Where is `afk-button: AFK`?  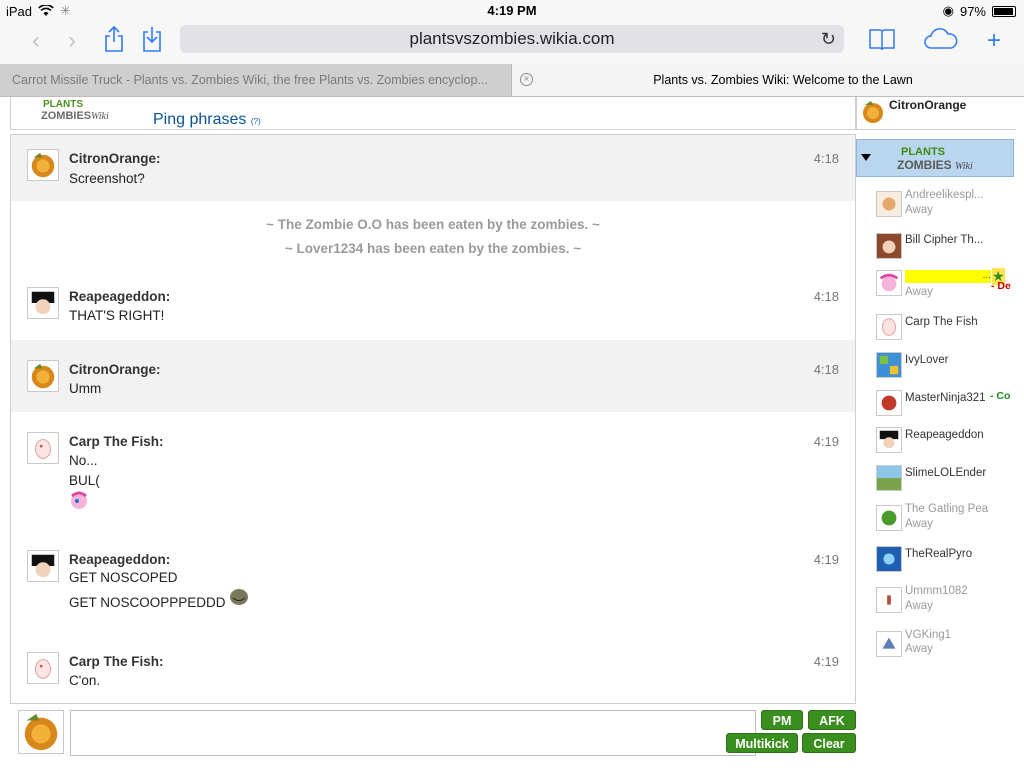
afk-button: AFK is located at coordinates (832, 720).